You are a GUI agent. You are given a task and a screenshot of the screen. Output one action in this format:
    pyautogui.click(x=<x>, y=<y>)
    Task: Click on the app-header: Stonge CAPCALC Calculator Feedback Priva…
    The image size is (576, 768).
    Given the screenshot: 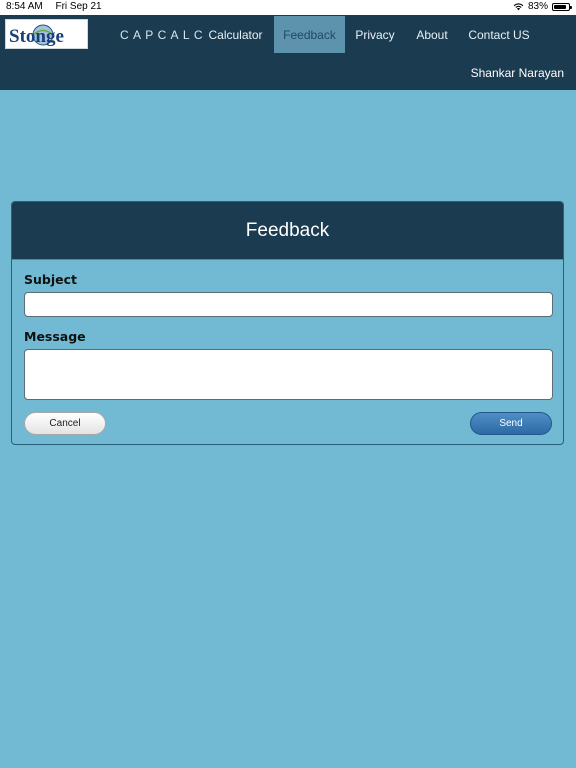 What is the action you would take?
    pyautogui.click(x=288, y=52)
    